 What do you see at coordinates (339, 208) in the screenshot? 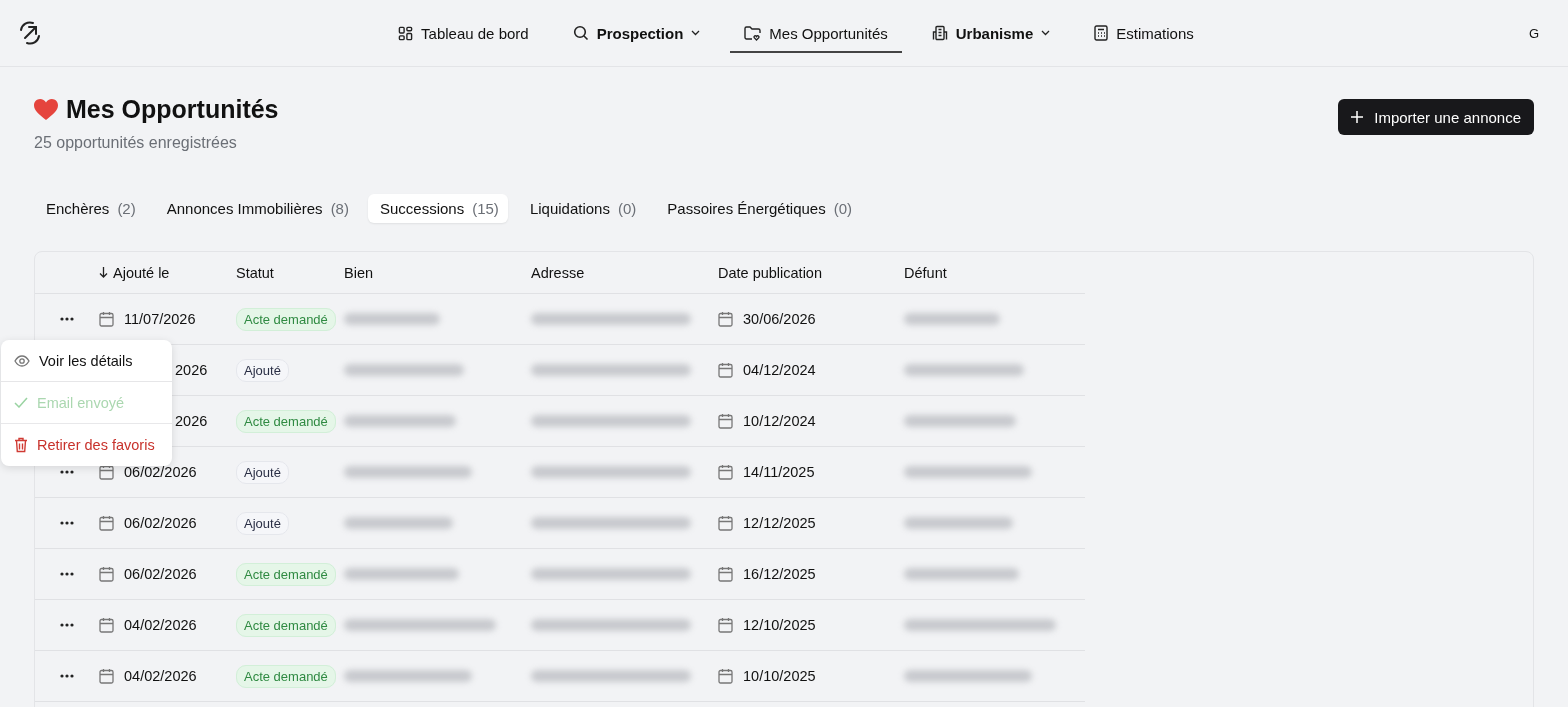
I see `tab-count: (8)` at bounding box center [339, 208].